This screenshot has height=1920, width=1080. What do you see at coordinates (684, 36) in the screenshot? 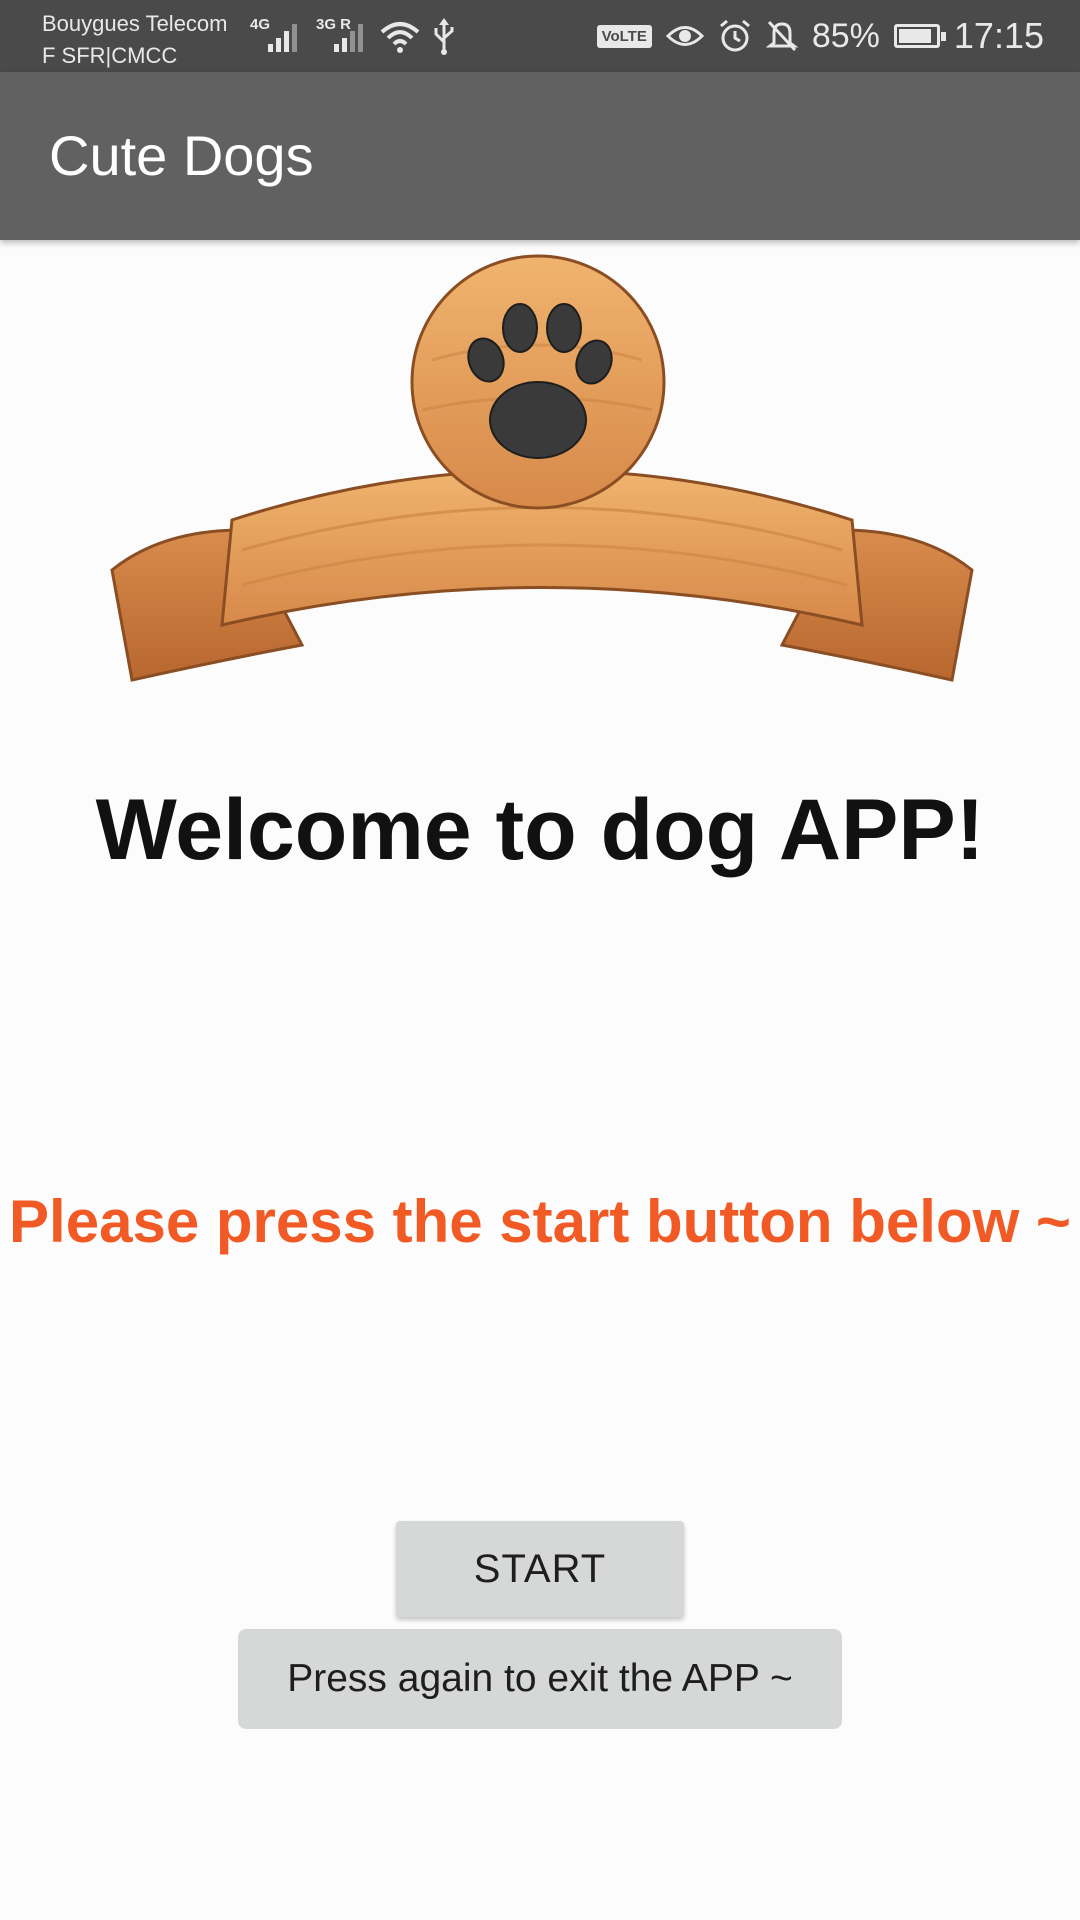
I see `eye-icon` at bounding box center [684, 36].